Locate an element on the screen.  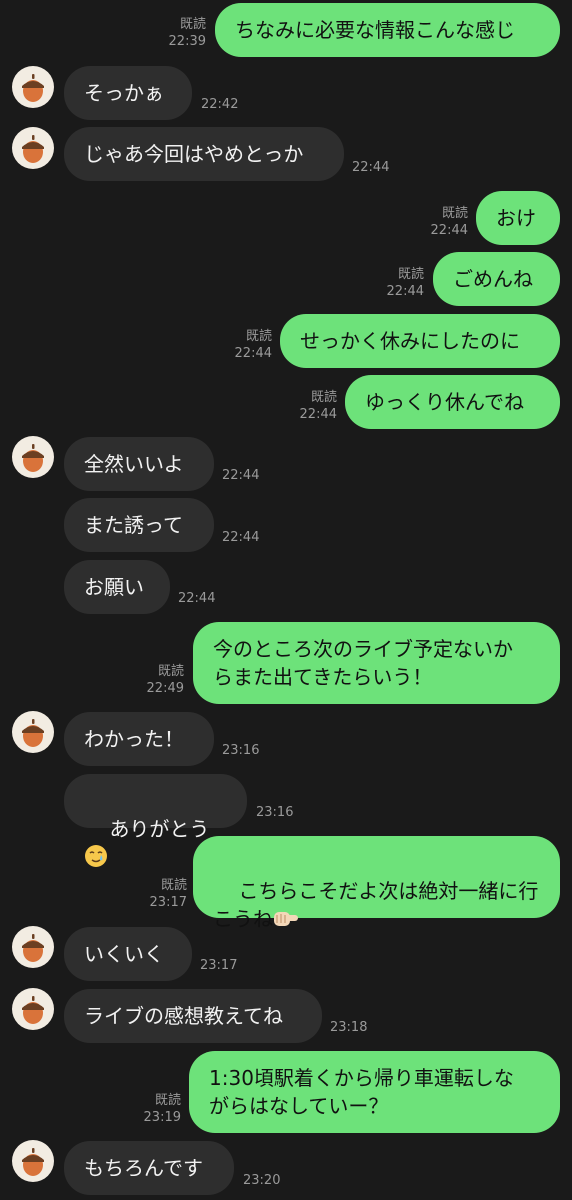
incoming-message: いくいく is located at coordinates (128, 954).